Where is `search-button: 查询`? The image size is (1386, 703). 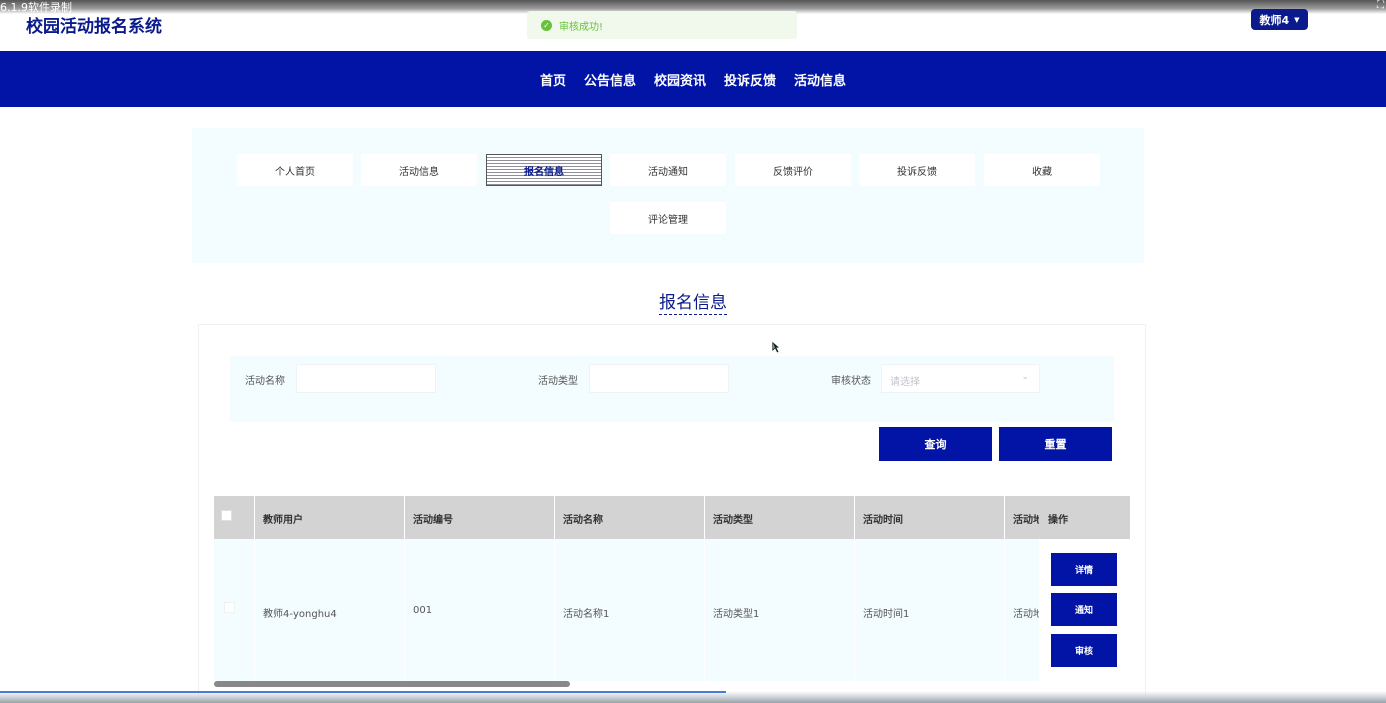
search-button: 查询 is located at coordinates (935, 444).